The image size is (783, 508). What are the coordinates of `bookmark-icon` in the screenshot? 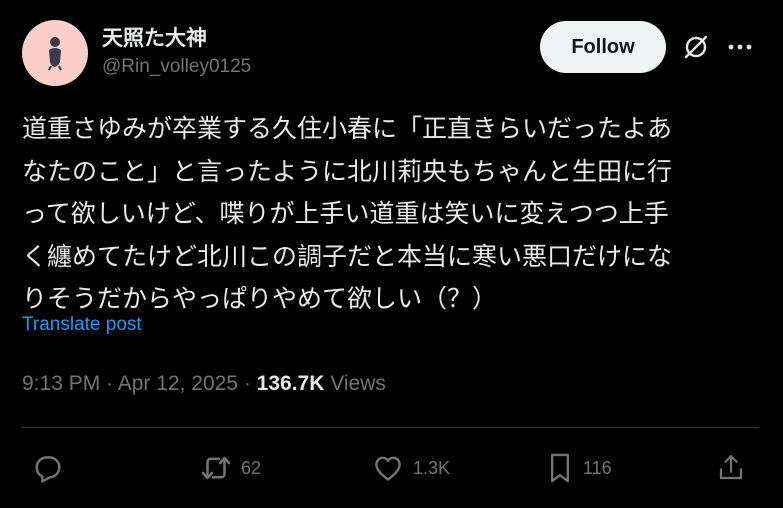 It's located at (560, 468).